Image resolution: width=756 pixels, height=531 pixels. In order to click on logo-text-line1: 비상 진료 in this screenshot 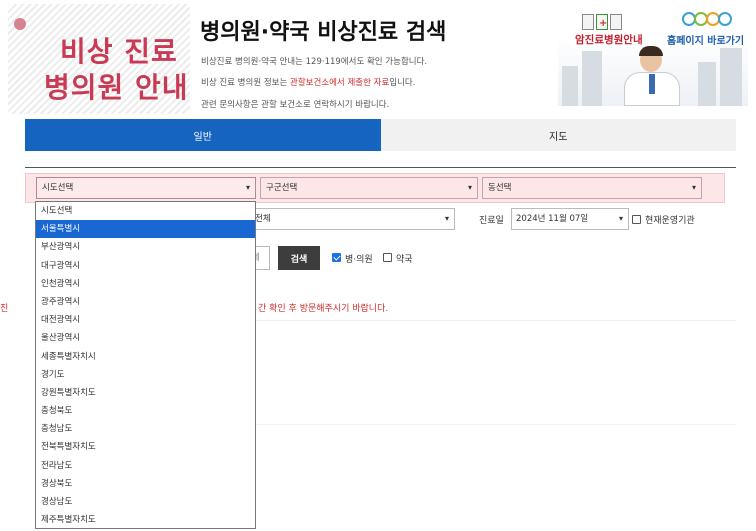, I will do `click(119, 51)`.